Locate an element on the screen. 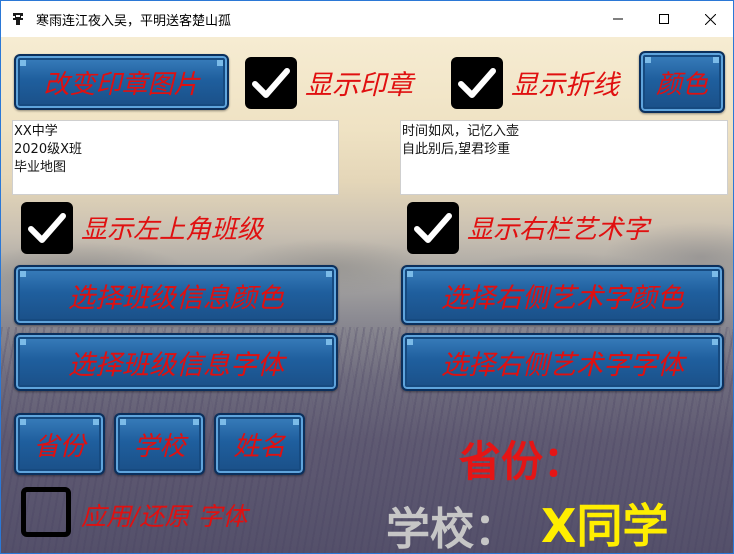  preview-province-text: 省份： is located at coordinates (522, 461).